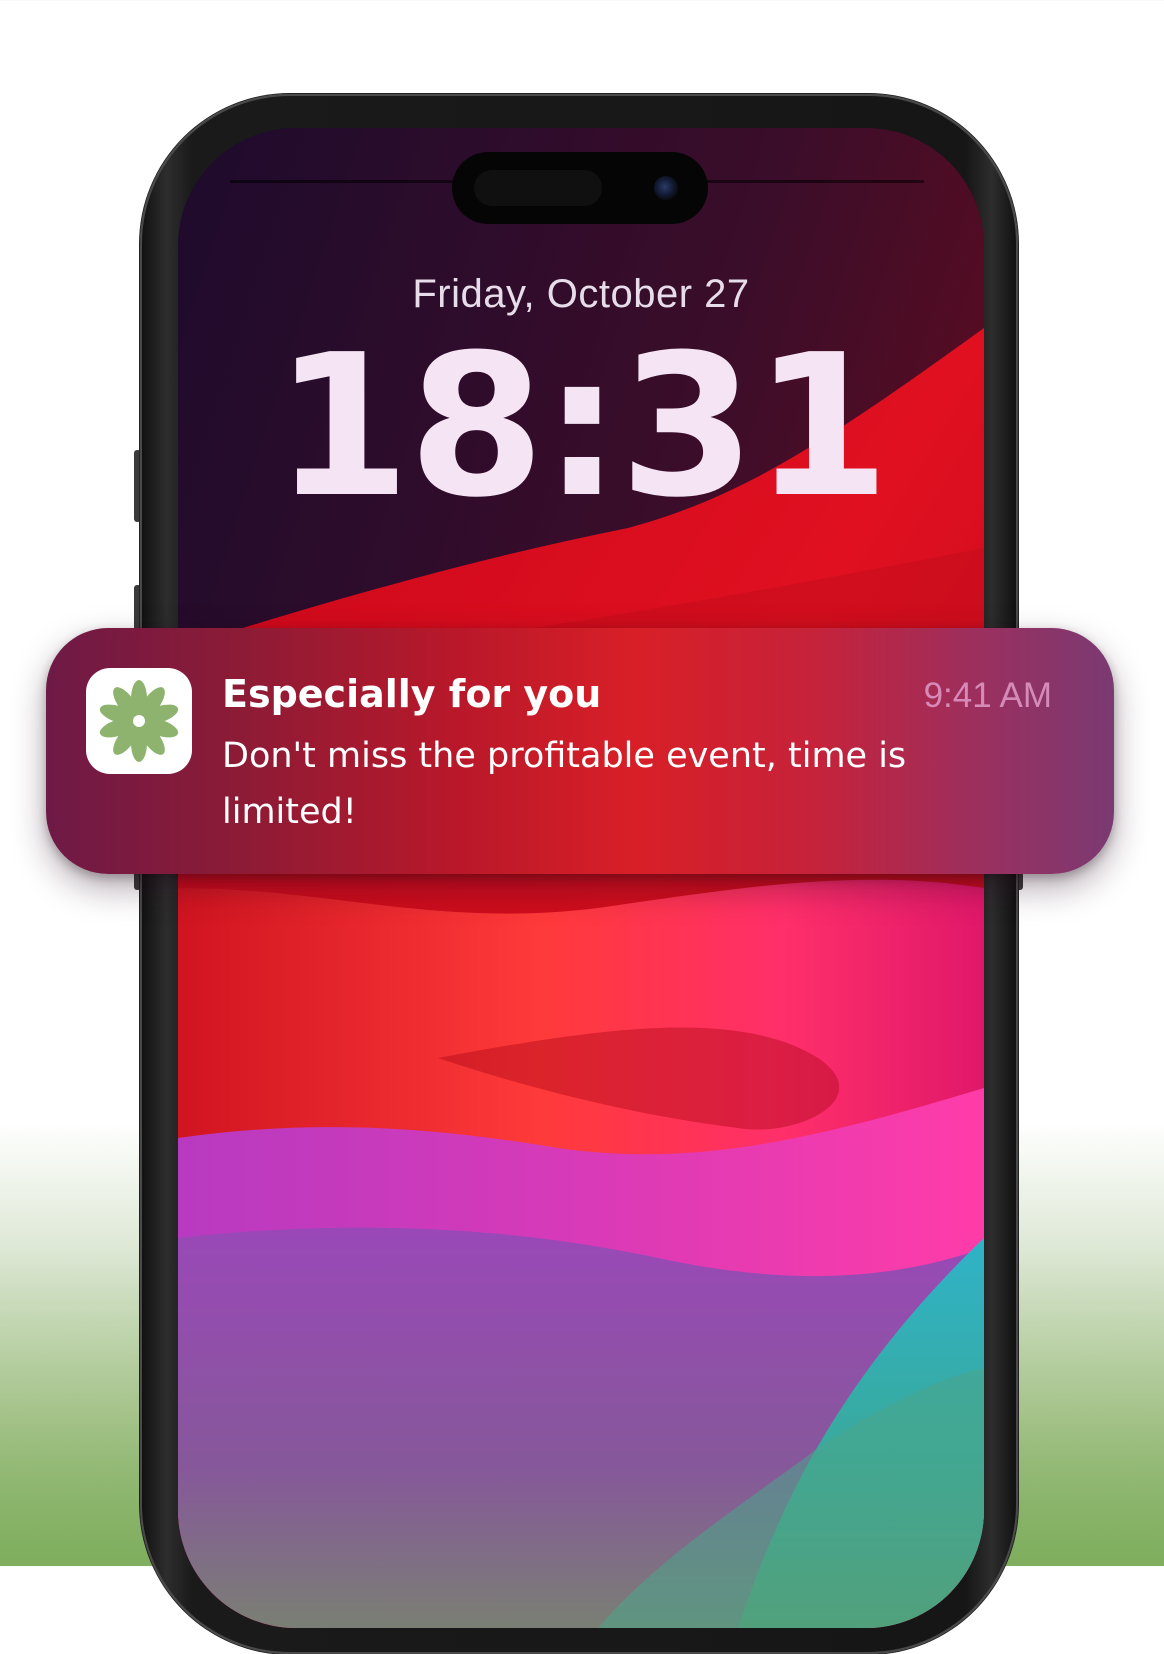 Image resolution: width=1164 pixels, height=1654 pixels. Describe the element at coordinates (538, 188) in the screenshot. I see `island-sensor` at that location.